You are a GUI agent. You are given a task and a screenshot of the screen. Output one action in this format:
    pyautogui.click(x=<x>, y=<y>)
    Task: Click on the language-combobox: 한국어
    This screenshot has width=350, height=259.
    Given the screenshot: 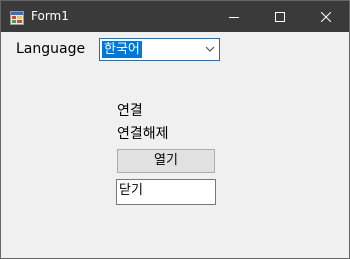 What is the action you would take?
    pyautogui.click(x=159, y=49)
    